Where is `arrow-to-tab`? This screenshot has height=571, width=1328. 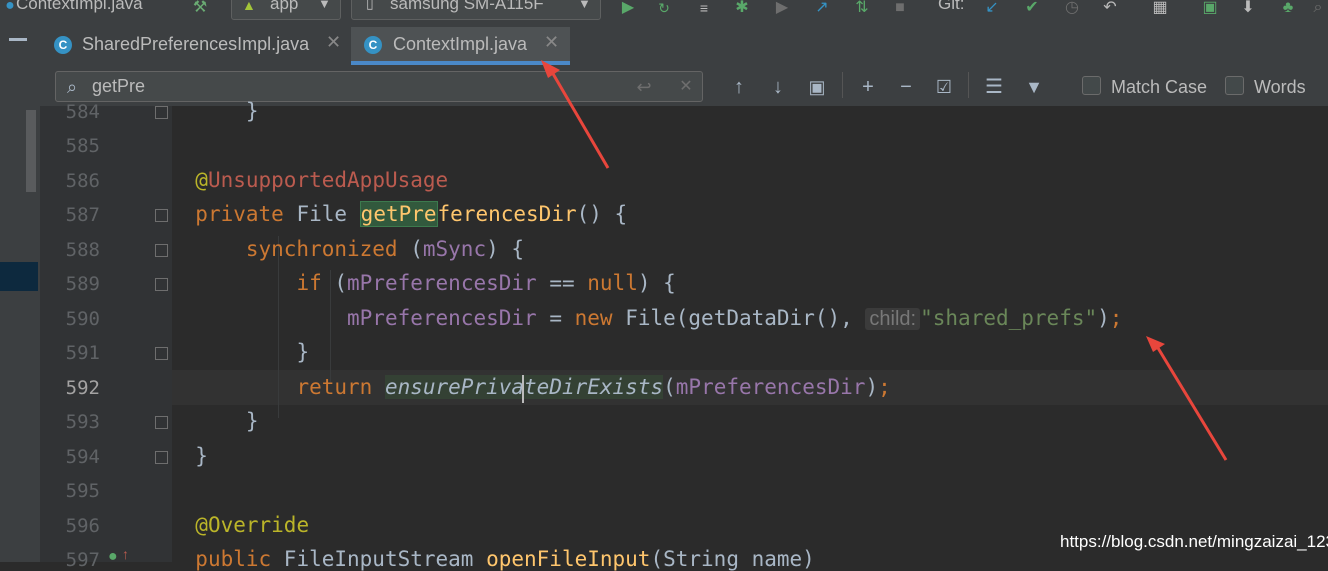
arrow-to-tab is located at coordinates (575, 114).